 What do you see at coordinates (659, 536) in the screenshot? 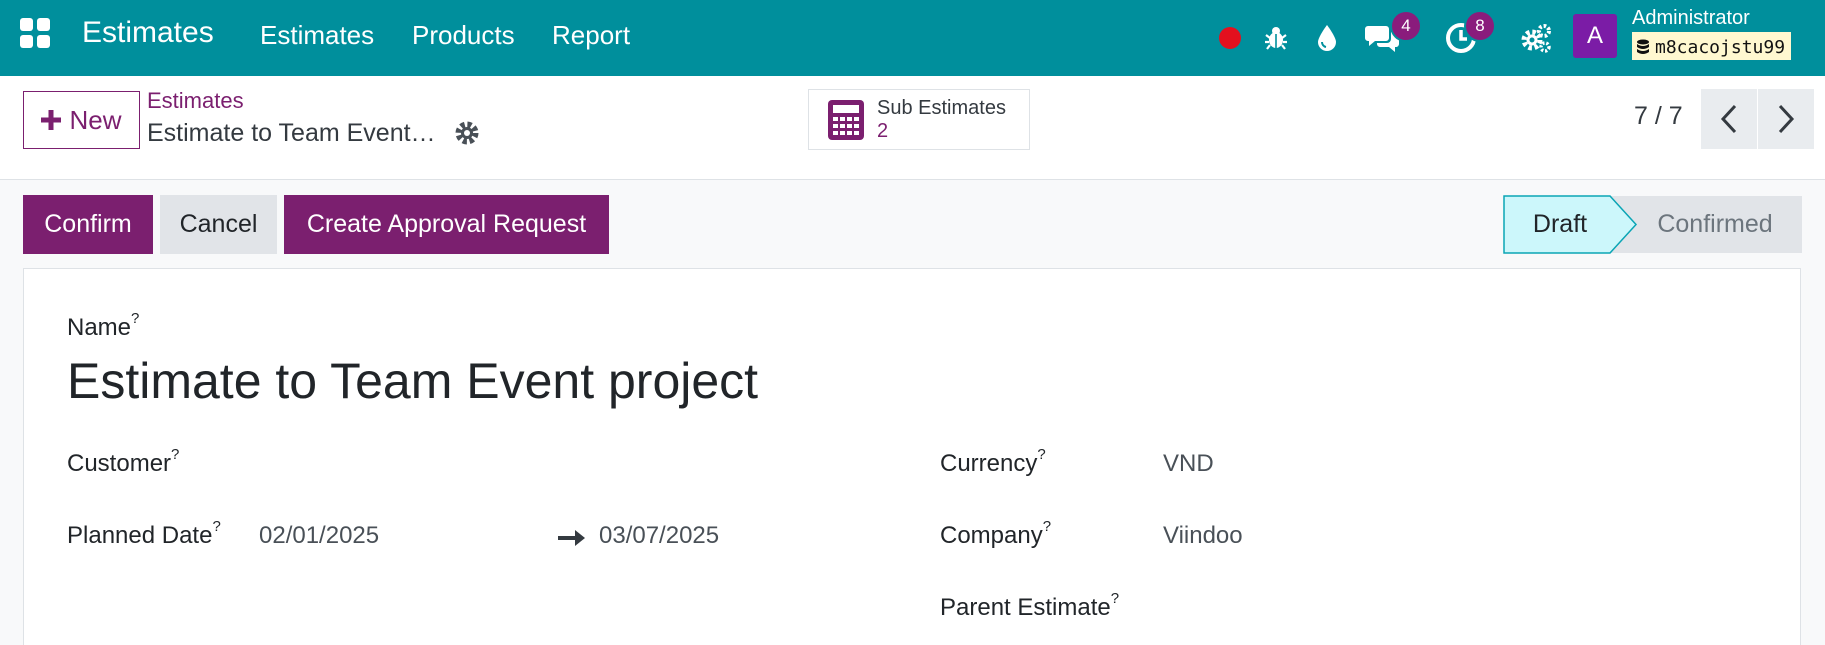
I see `planned-end-field: 03/07/2025` at bounding box center [659, 536].